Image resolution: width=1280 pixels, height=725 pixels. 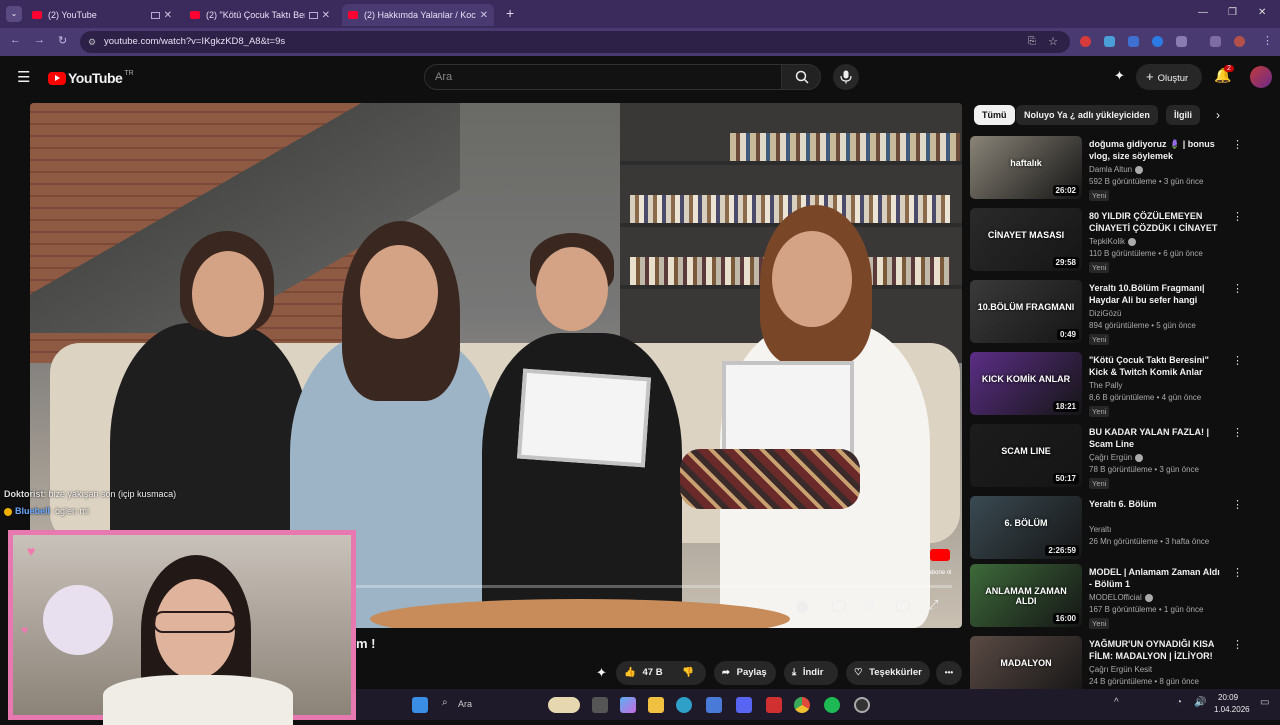 What do you see at coordinates (811, 673) in the screenshot?
I see `download-button: ⤓ İndir` at bounding box center [811, 673].